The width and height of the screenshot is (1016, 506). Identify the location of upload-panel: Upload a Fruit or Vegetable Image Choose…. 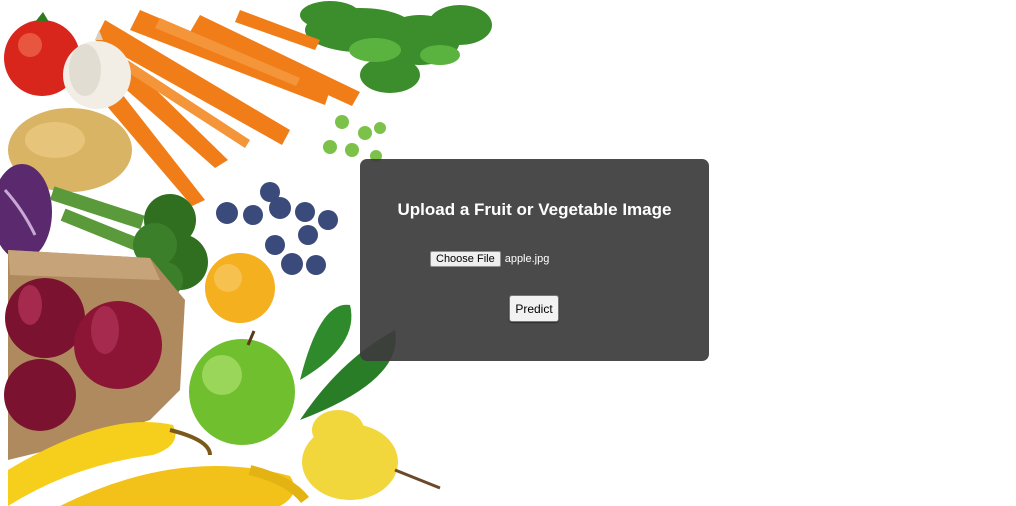
(534, 260).